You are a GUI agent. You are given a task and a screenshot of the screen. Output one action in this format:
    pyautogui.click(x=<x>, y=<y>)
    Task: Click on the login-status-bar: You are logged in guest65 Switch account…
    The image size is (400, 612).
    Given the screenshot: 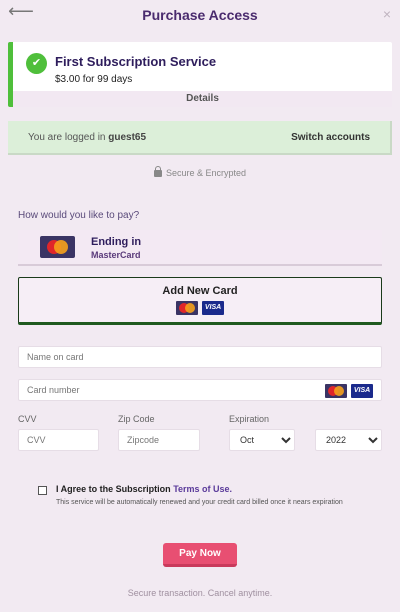 What is the action you would take?
    pyautogui.click(x=200, y=138)
    